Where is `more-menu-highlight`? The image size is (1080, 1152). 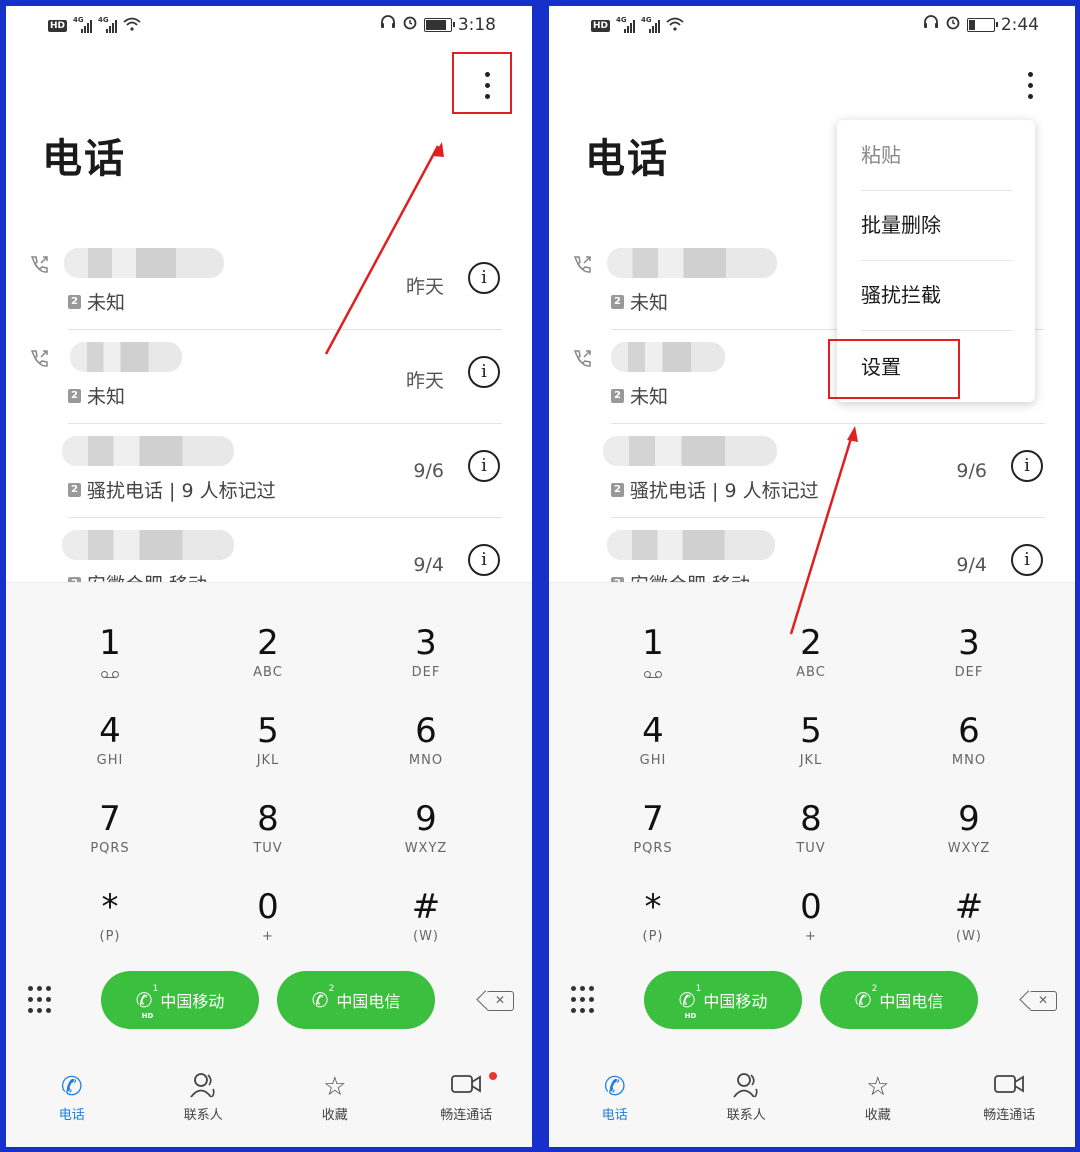 more-menu-highlight is located at coordinates (482, 83).